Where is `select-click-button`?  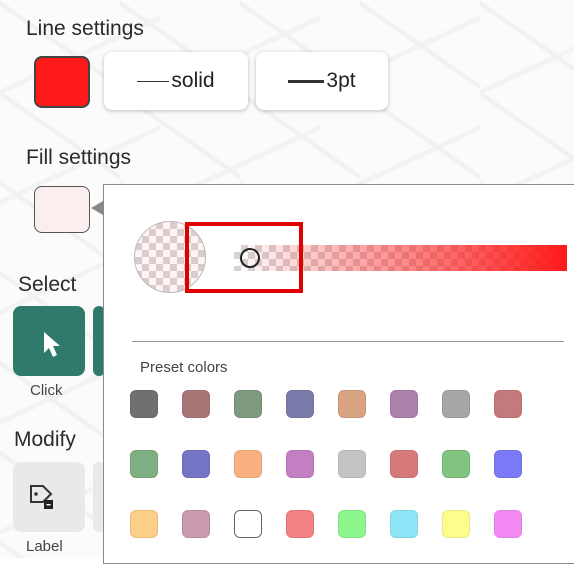
select-click-button is located at coordinates (49, 341).